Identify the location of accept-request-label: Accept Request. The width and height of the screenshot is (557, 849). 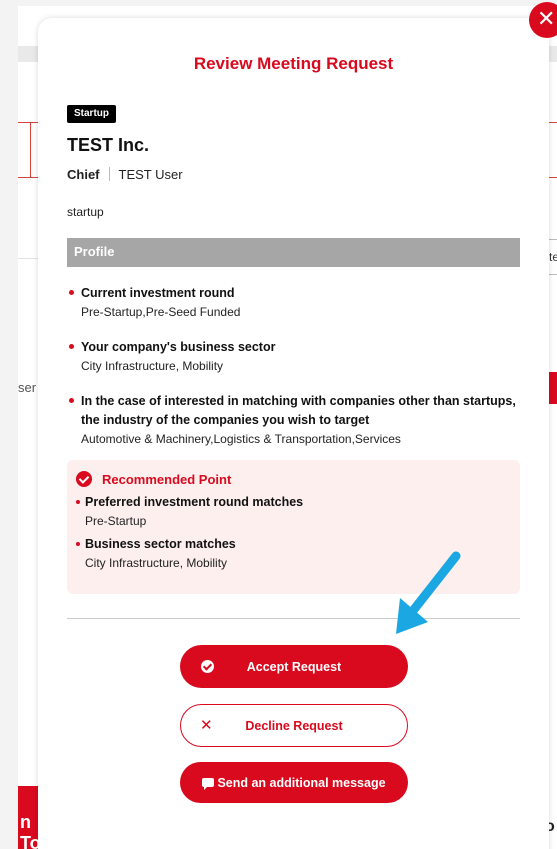
(294, 666).